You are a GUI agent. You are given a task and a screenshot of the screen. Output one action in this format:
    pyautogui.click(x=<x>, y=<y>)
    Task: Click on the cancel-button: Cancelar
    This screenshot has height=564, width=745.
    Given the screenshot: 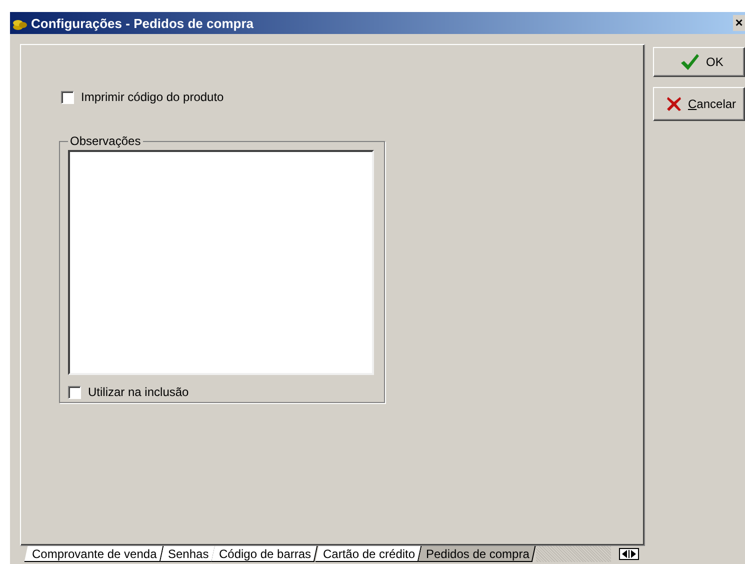 What is the action you would take?
    pyautogui.click(x=699, y=104)
    